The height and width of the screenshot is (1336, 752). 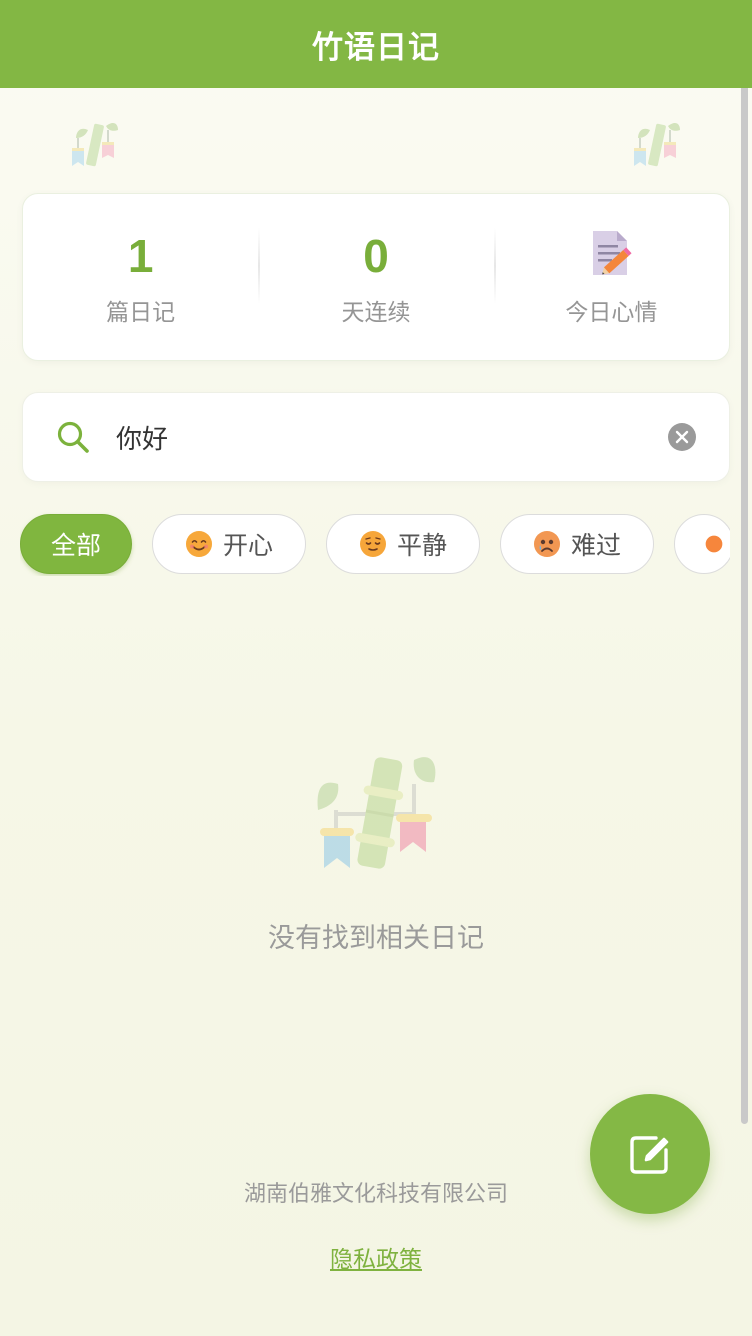 I want to click on company-name: 湖南伯雅文化科技有限公司, so click(x=375, y=1194).